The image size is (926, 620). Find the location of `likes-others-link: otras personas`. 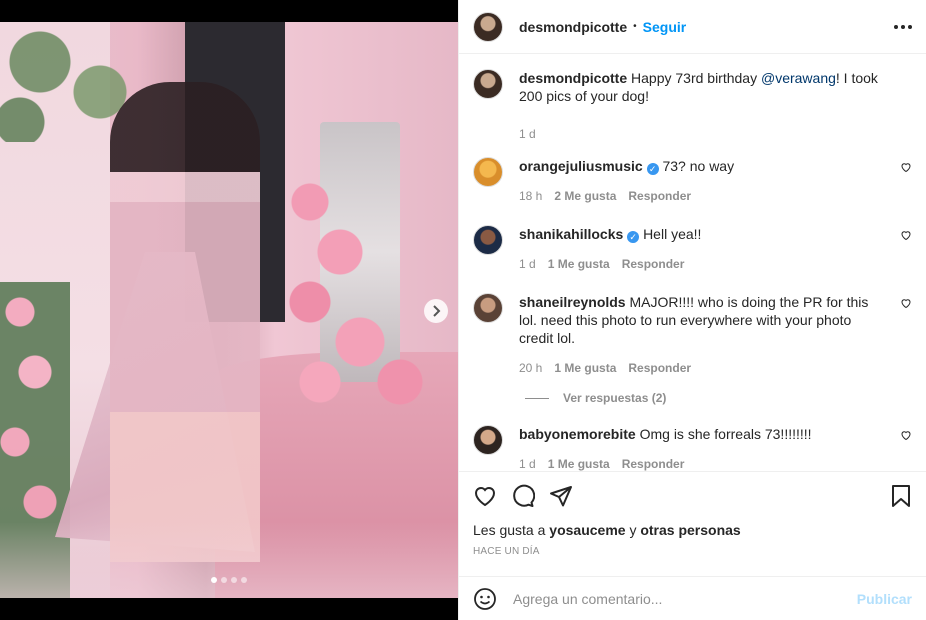

likes-others-link: otras personas is located at coordinates (690, 530).